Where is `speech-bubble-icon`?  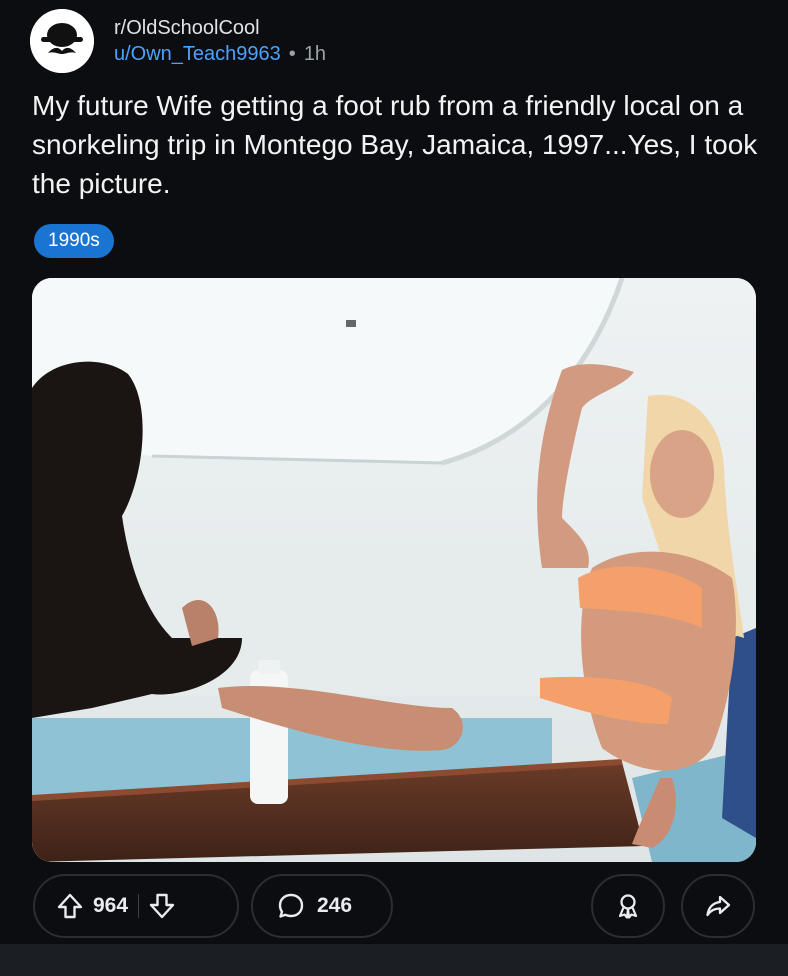
speech-bubble-icon is located at coordinates (291, 906).